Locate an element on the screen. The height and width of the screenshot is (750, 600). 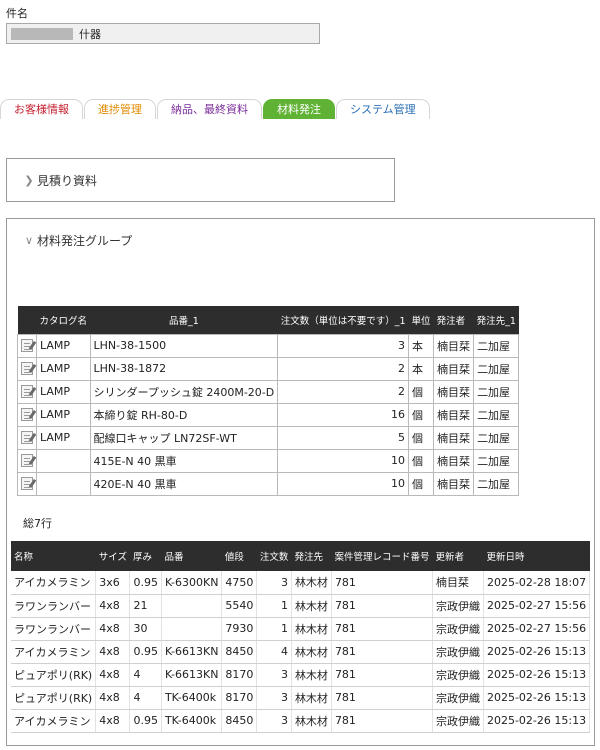
col-header: 発注先_1 is located at coordinates (496, 320).